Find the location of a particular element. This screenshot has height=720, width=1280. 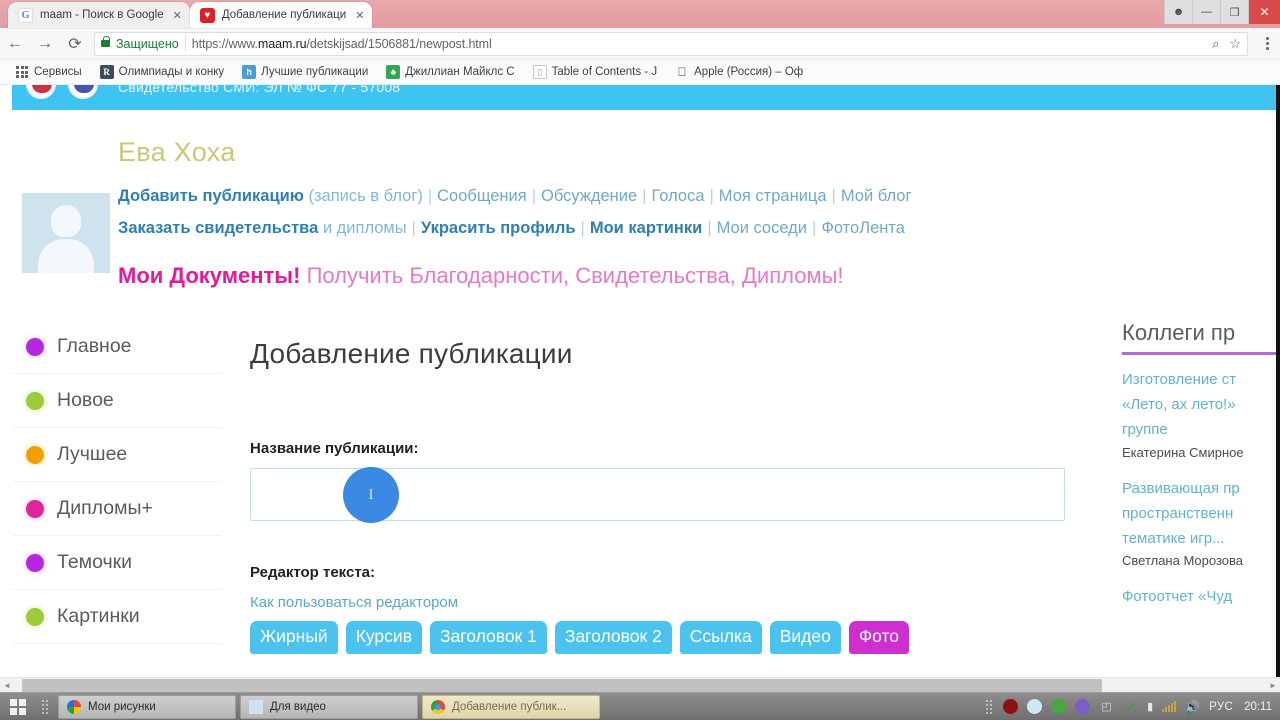

sidebar-item-temochki: Темочки is located at coordinates (117, 563).